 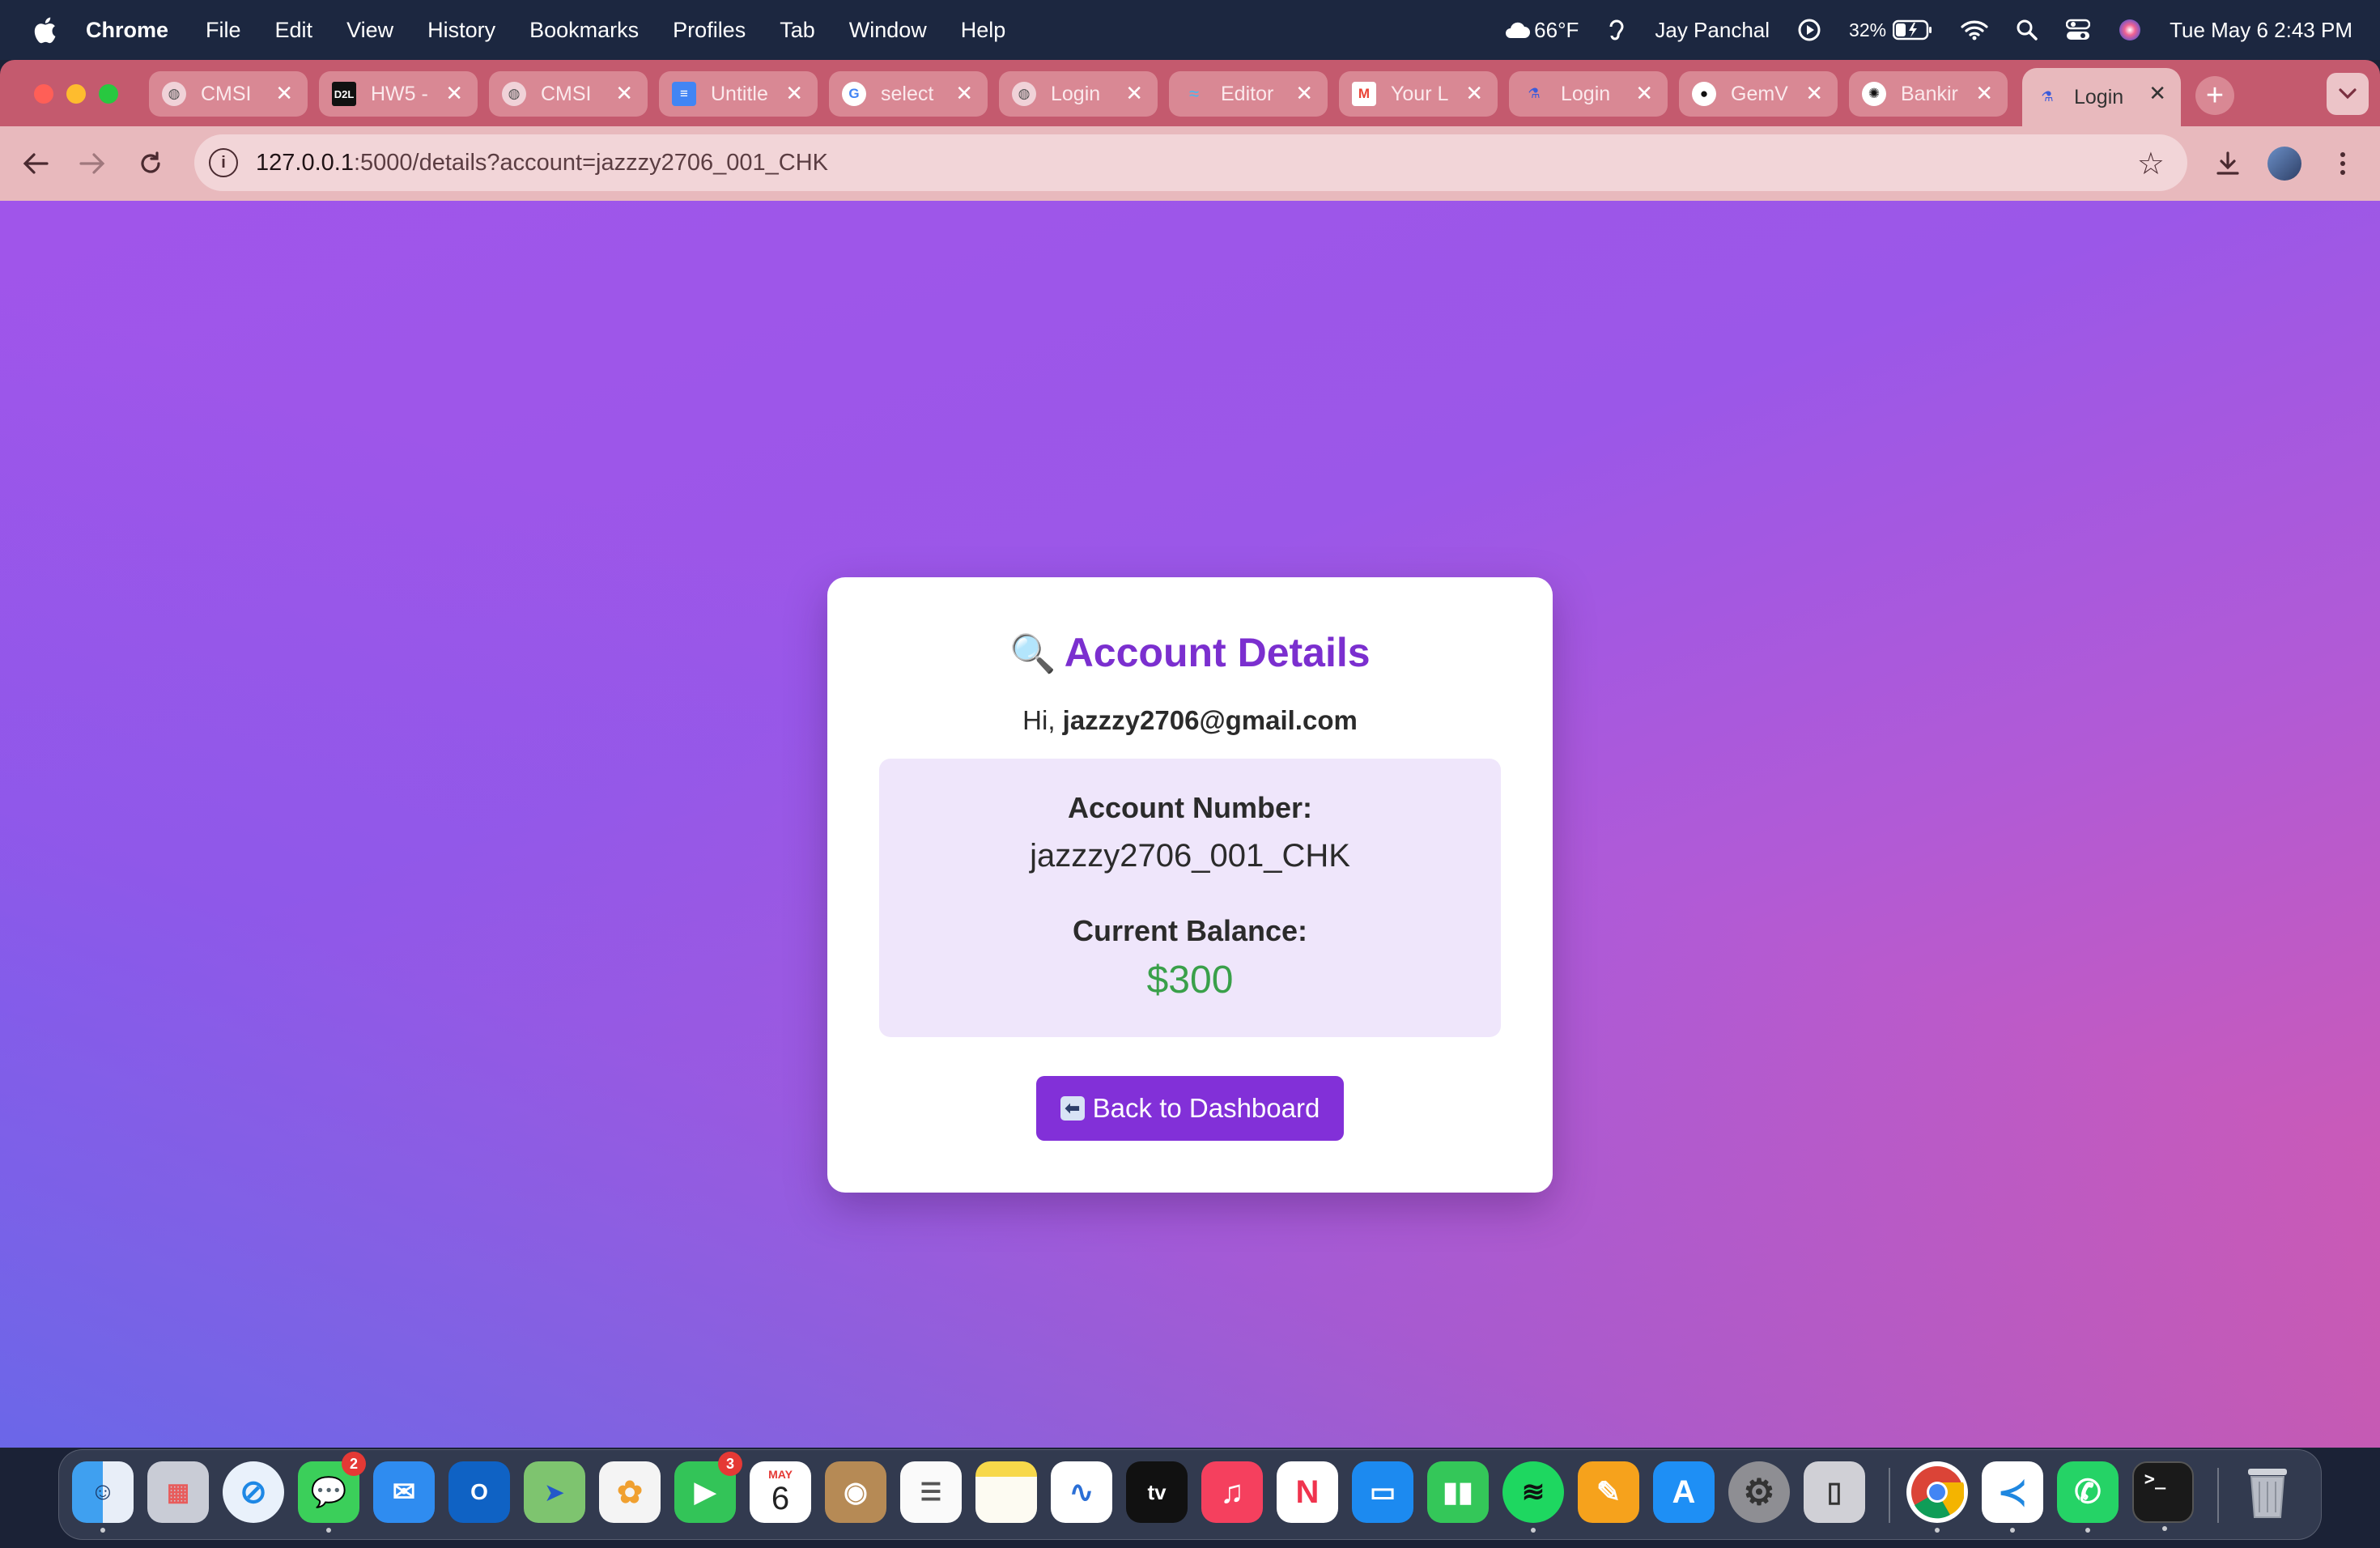 What do you see at coordinates (1759, 94) in the screenshot?
I see `tab-github: ● GemV ✕` at bounding box center [1759, 94].